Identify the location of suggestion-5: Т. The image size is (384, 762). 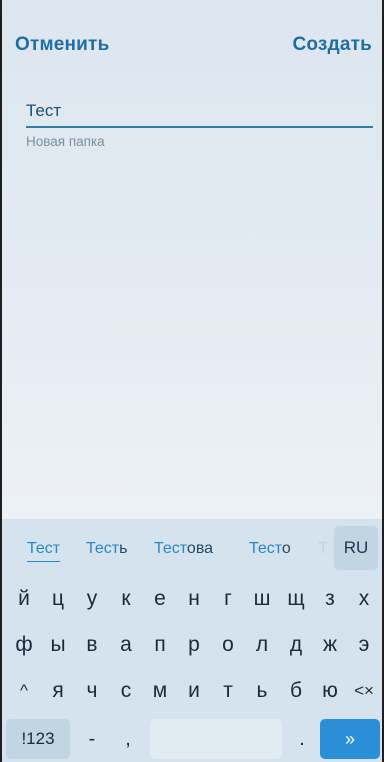
(323, 549).